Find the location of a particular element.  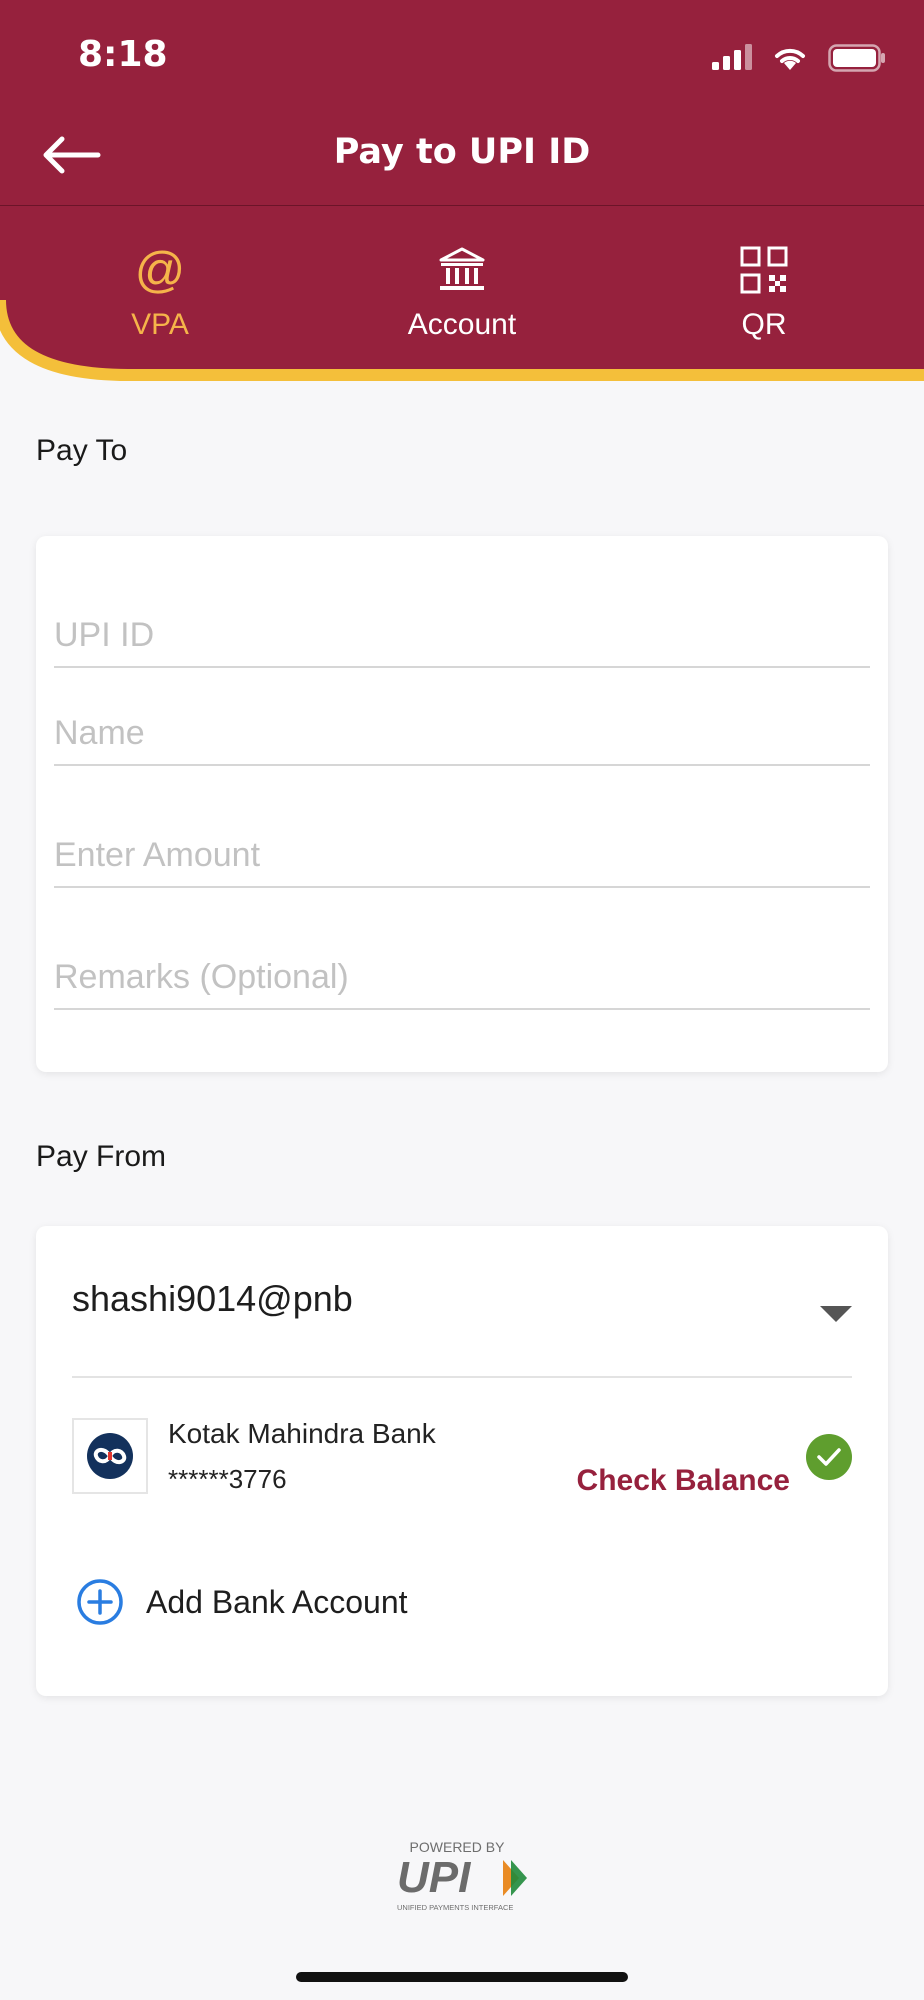

remarks-field is located at coordinates (462, 984).